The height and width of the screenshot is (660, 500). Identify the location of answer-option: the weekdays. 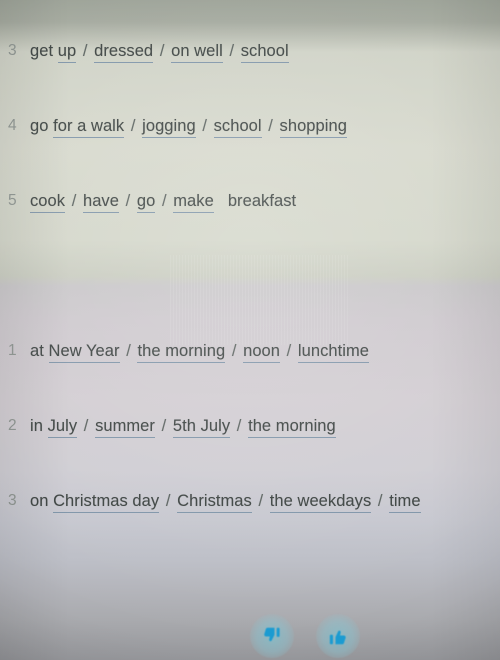
(320, 502).